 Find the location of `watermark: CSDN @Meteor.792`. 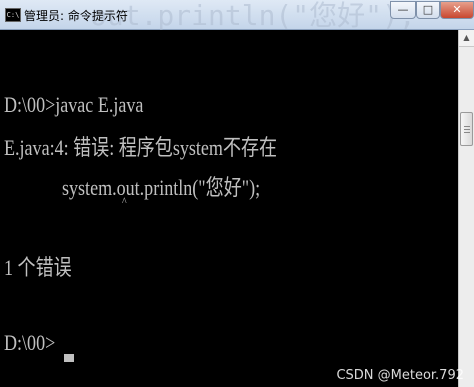

watermark: CSDN @Meteor.792 is located at coordinates (400, 375).